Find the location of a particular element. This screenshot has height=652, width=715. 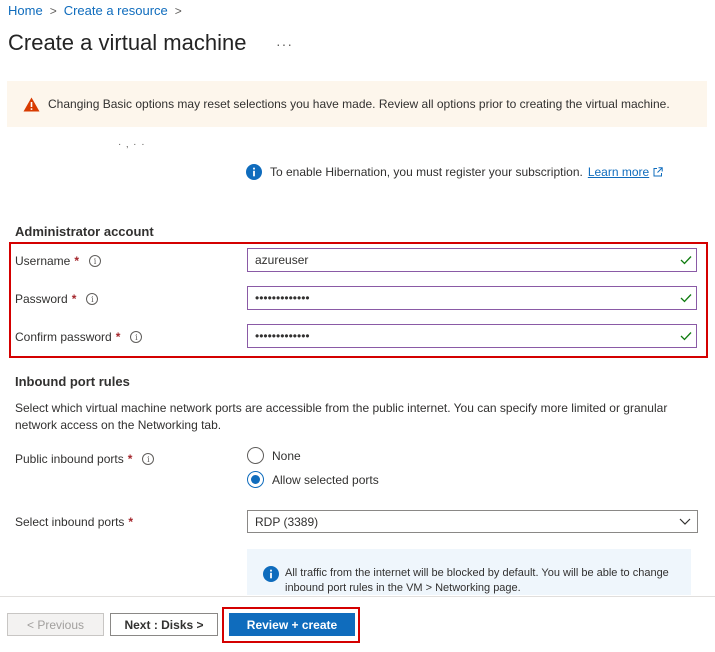

more-options-icon: ··· is located at coordinates (284, 44).